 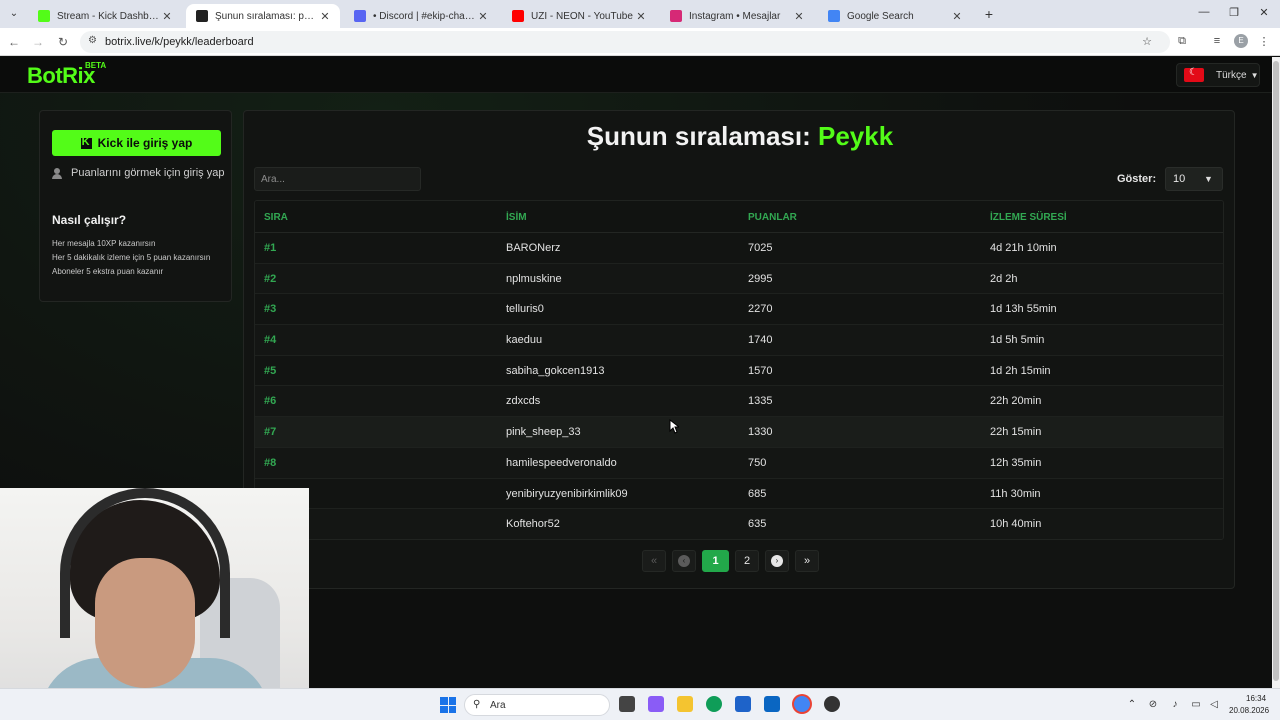 I want to click on column-header: İZLEME SÜRESİ, so click(x=1028, y=217).